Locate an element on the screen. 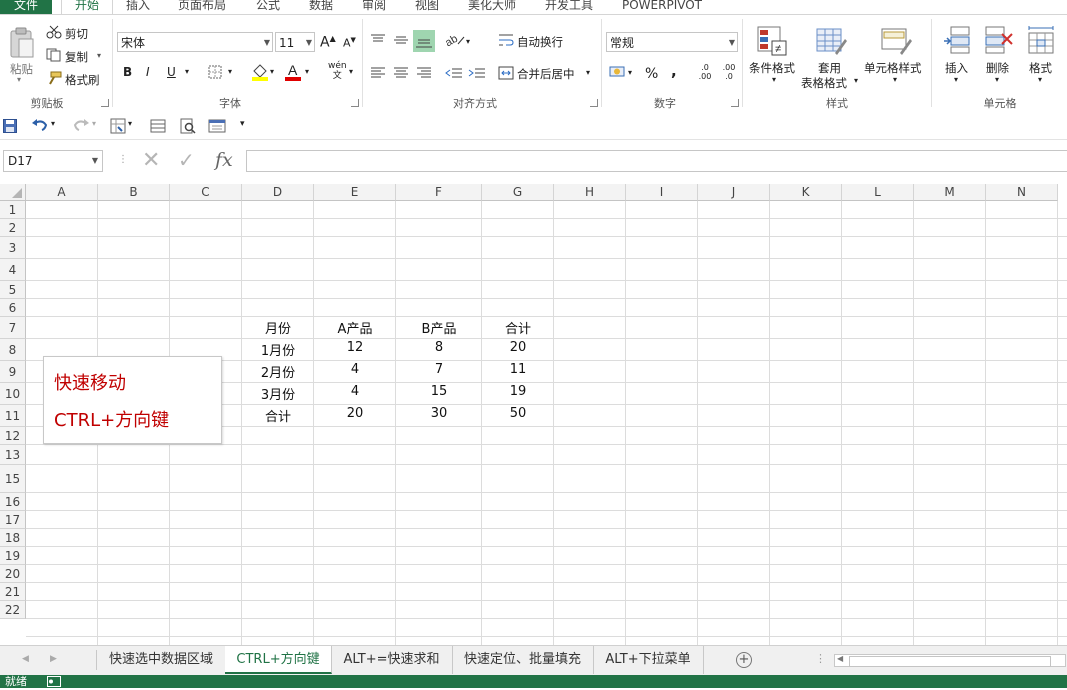 The width and height of the screenshot is (1067, 690). shrink-font-button: A▼ is located at coordinates (349, 43).